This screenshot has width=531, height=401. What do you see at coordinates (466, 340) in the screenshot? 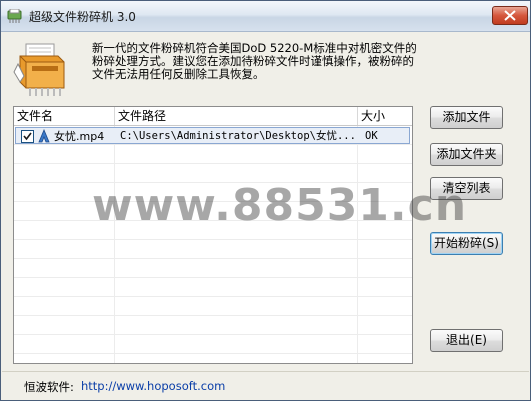
I see `exit-button: 退出(E)` at bounding box center [466, 340].